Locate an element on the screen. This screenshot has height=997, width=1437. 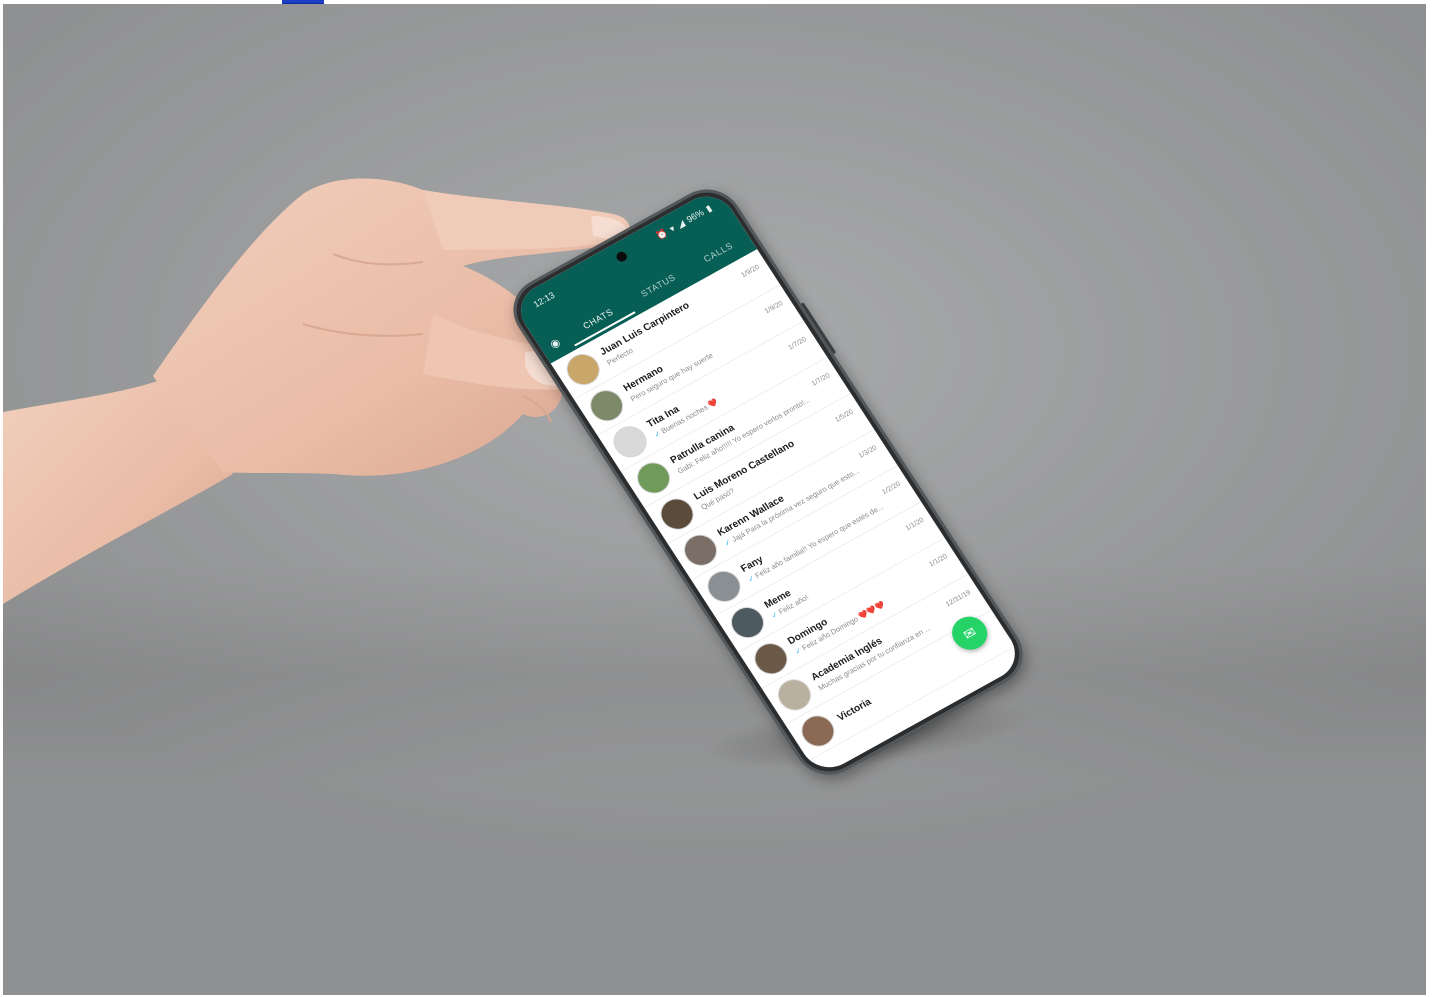
status-icons: ⏰ ▾ ◢ 96% ▮ is located at coordinates (684, 222).